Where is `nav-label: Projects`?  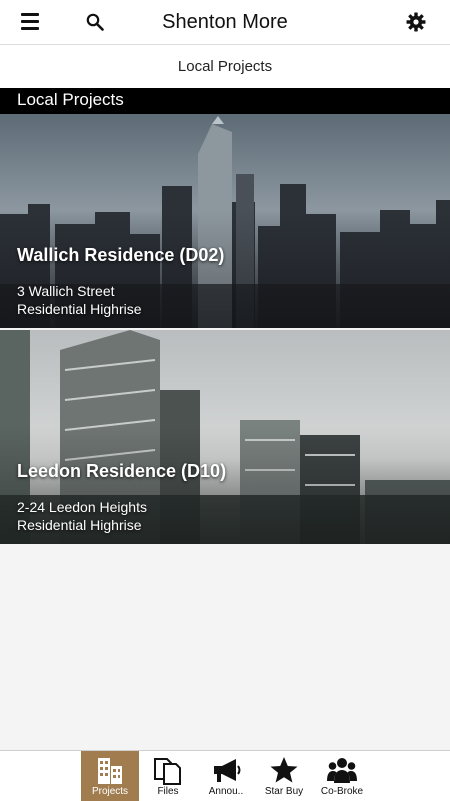 nav-label: Projects is located at coordinates (110, 791).